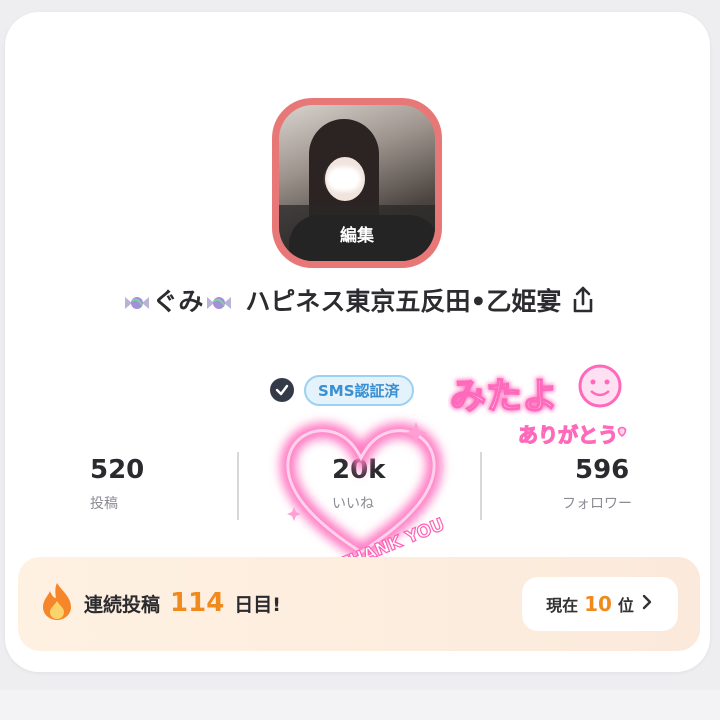  What do you see at coordinates (360, 705) in the screenshot?
I see `bottom-strip` at bounding box center [360, 705].